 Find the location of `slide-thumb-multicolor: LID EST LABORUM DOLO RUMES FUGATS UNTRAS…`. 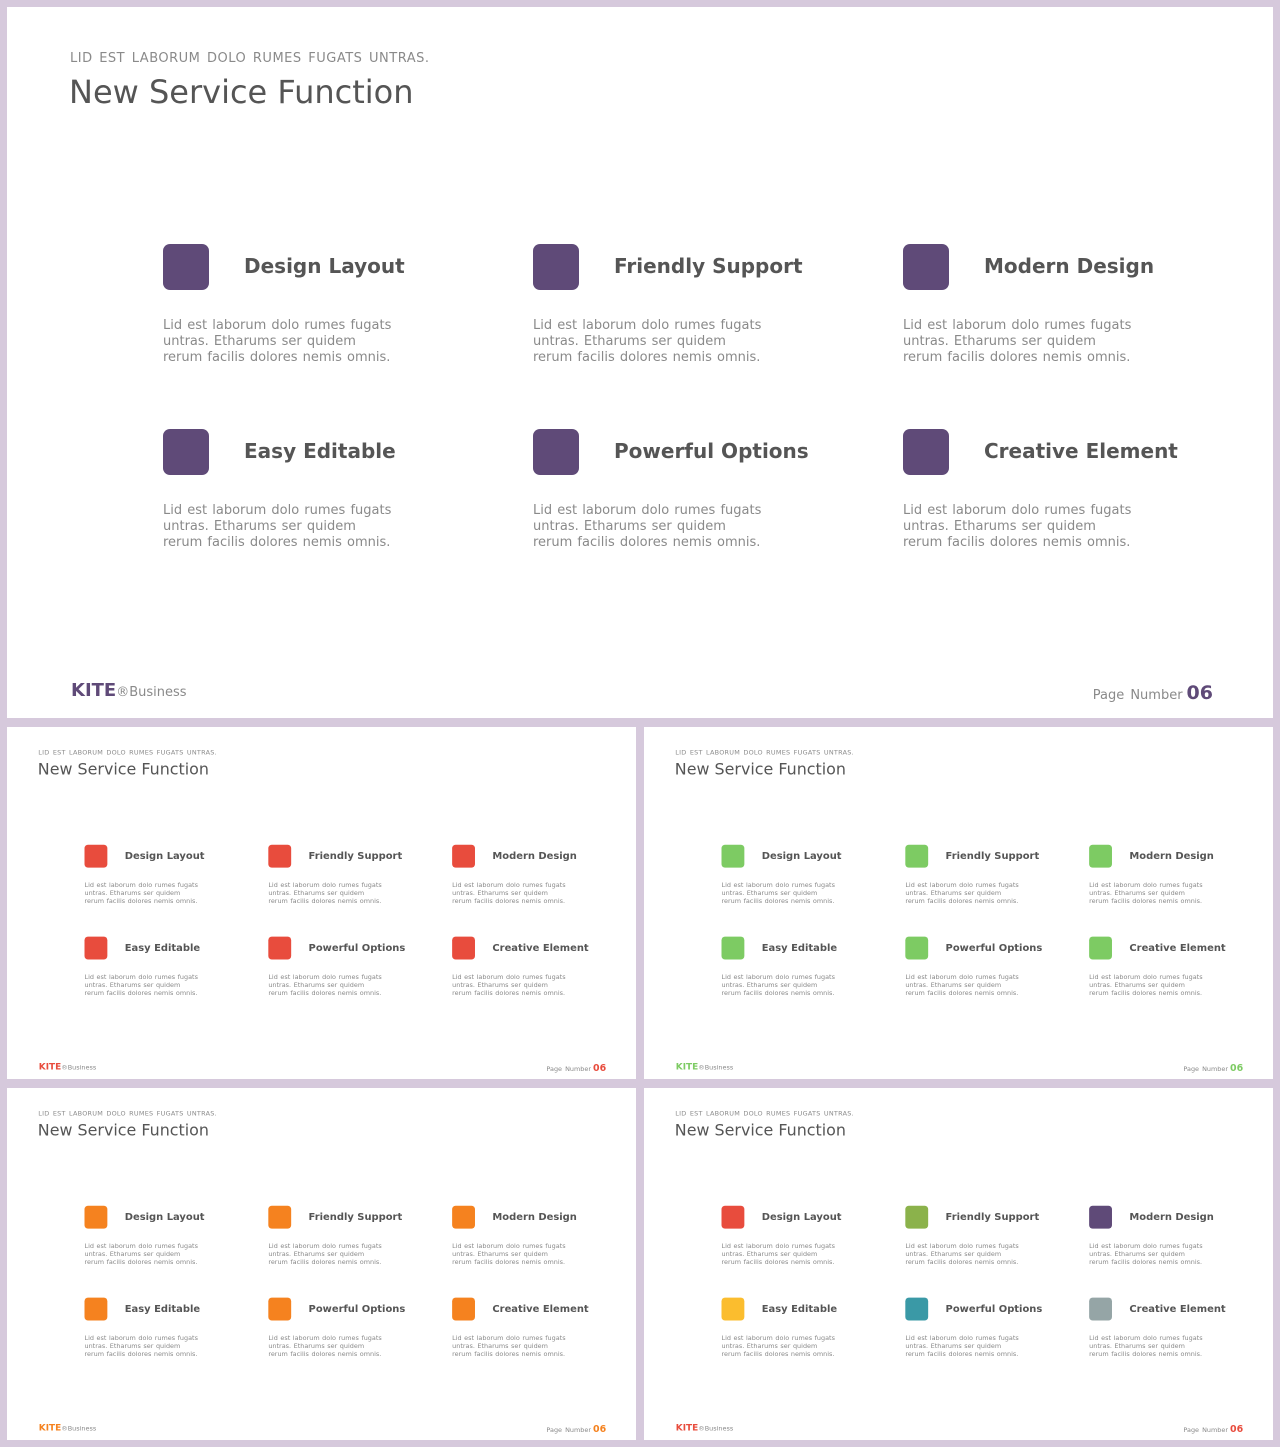

slide-thumb-multicolor: LID EST LABORUM DOLO RUMES FUGATS UNTRAS… is located at coordinates (958, 1264).